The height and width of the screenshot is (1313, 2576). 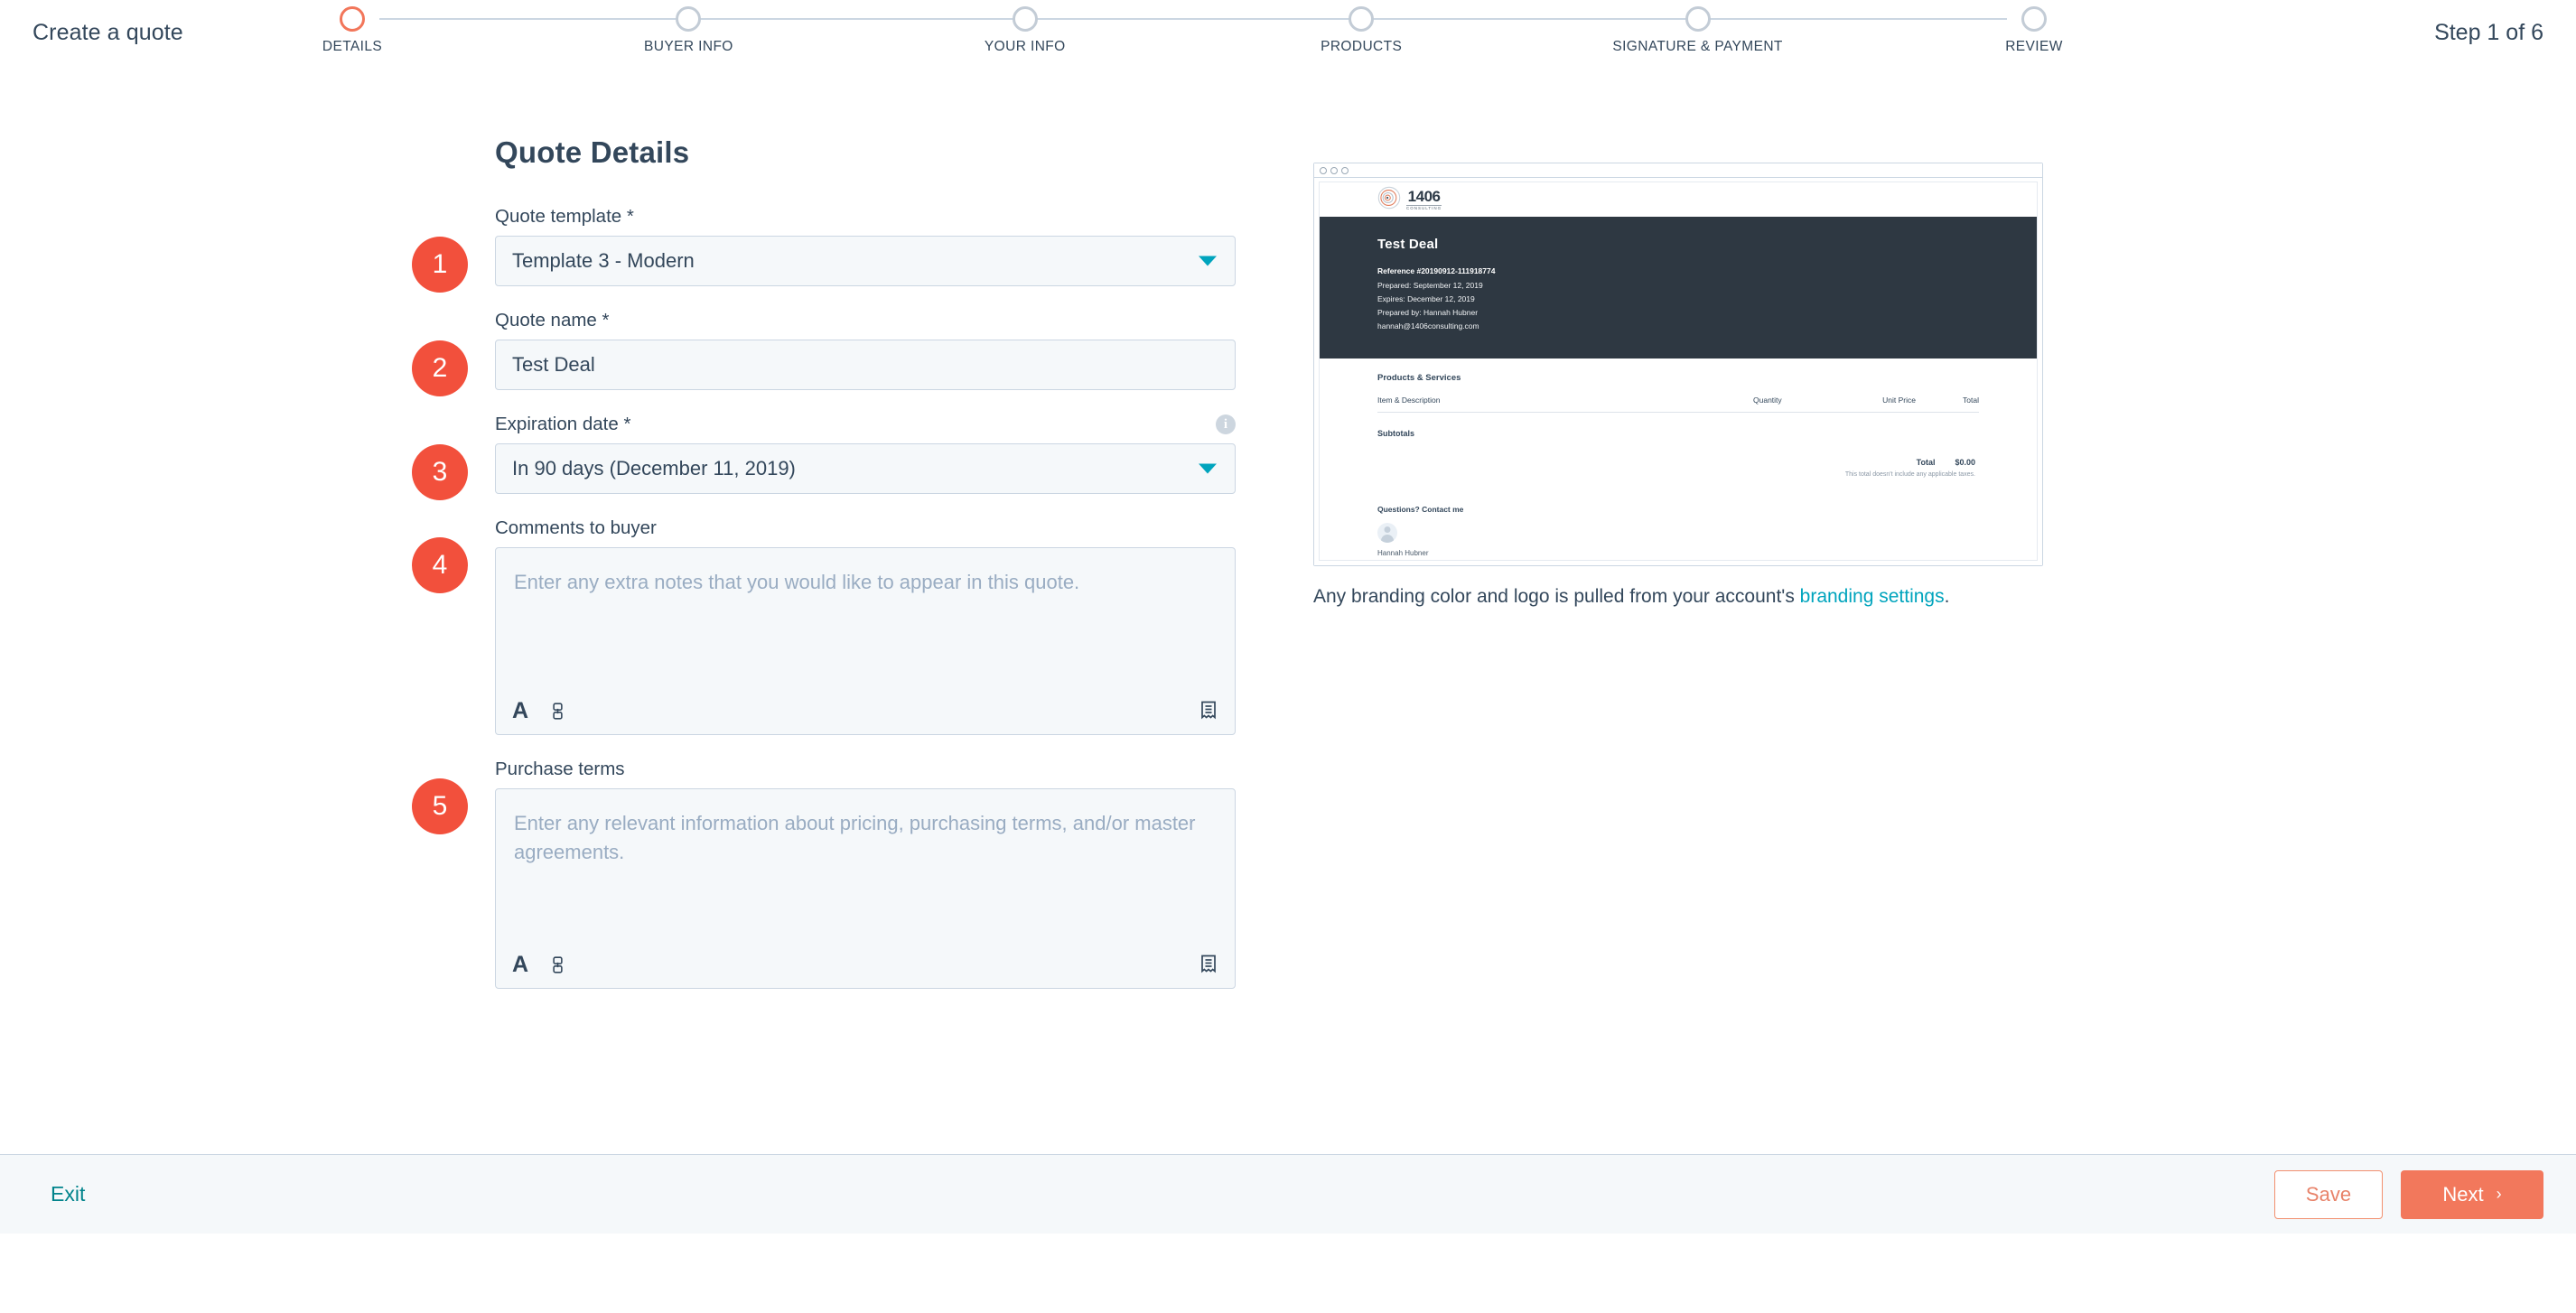 What do you see at coordinates (1419, 378) in the screenshot?
I see `products-heading: Products & Services` at bounding box center [1419, 378].